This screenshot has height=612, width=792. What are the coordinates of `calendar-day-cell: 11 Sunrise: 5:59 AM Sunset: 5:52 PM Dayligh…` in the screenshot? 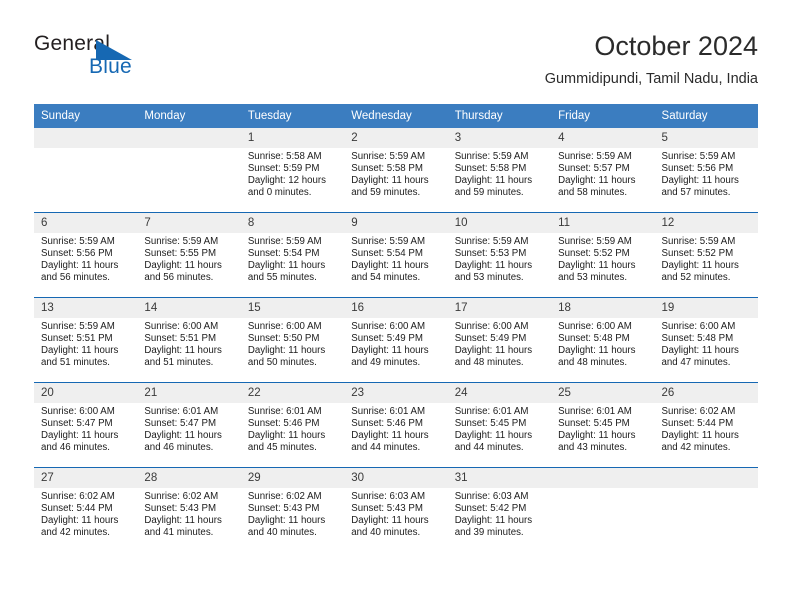 It's located at (603, 255).